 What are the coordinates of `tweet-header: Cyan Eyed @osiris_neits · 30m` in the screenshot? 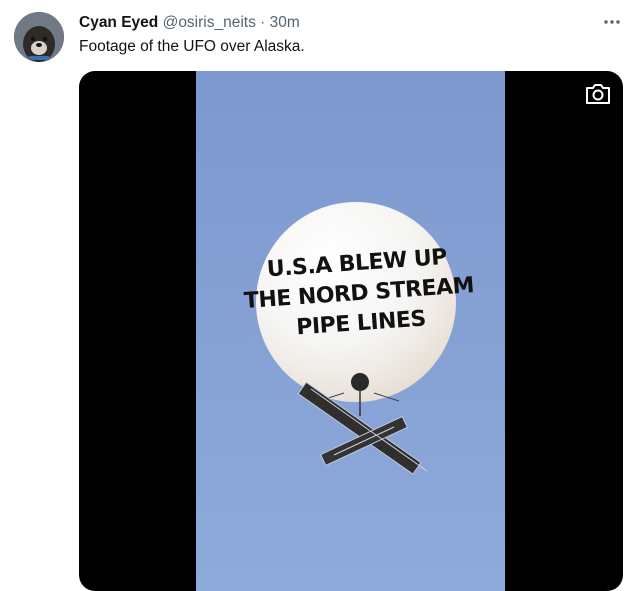 It's located at (189, 23).